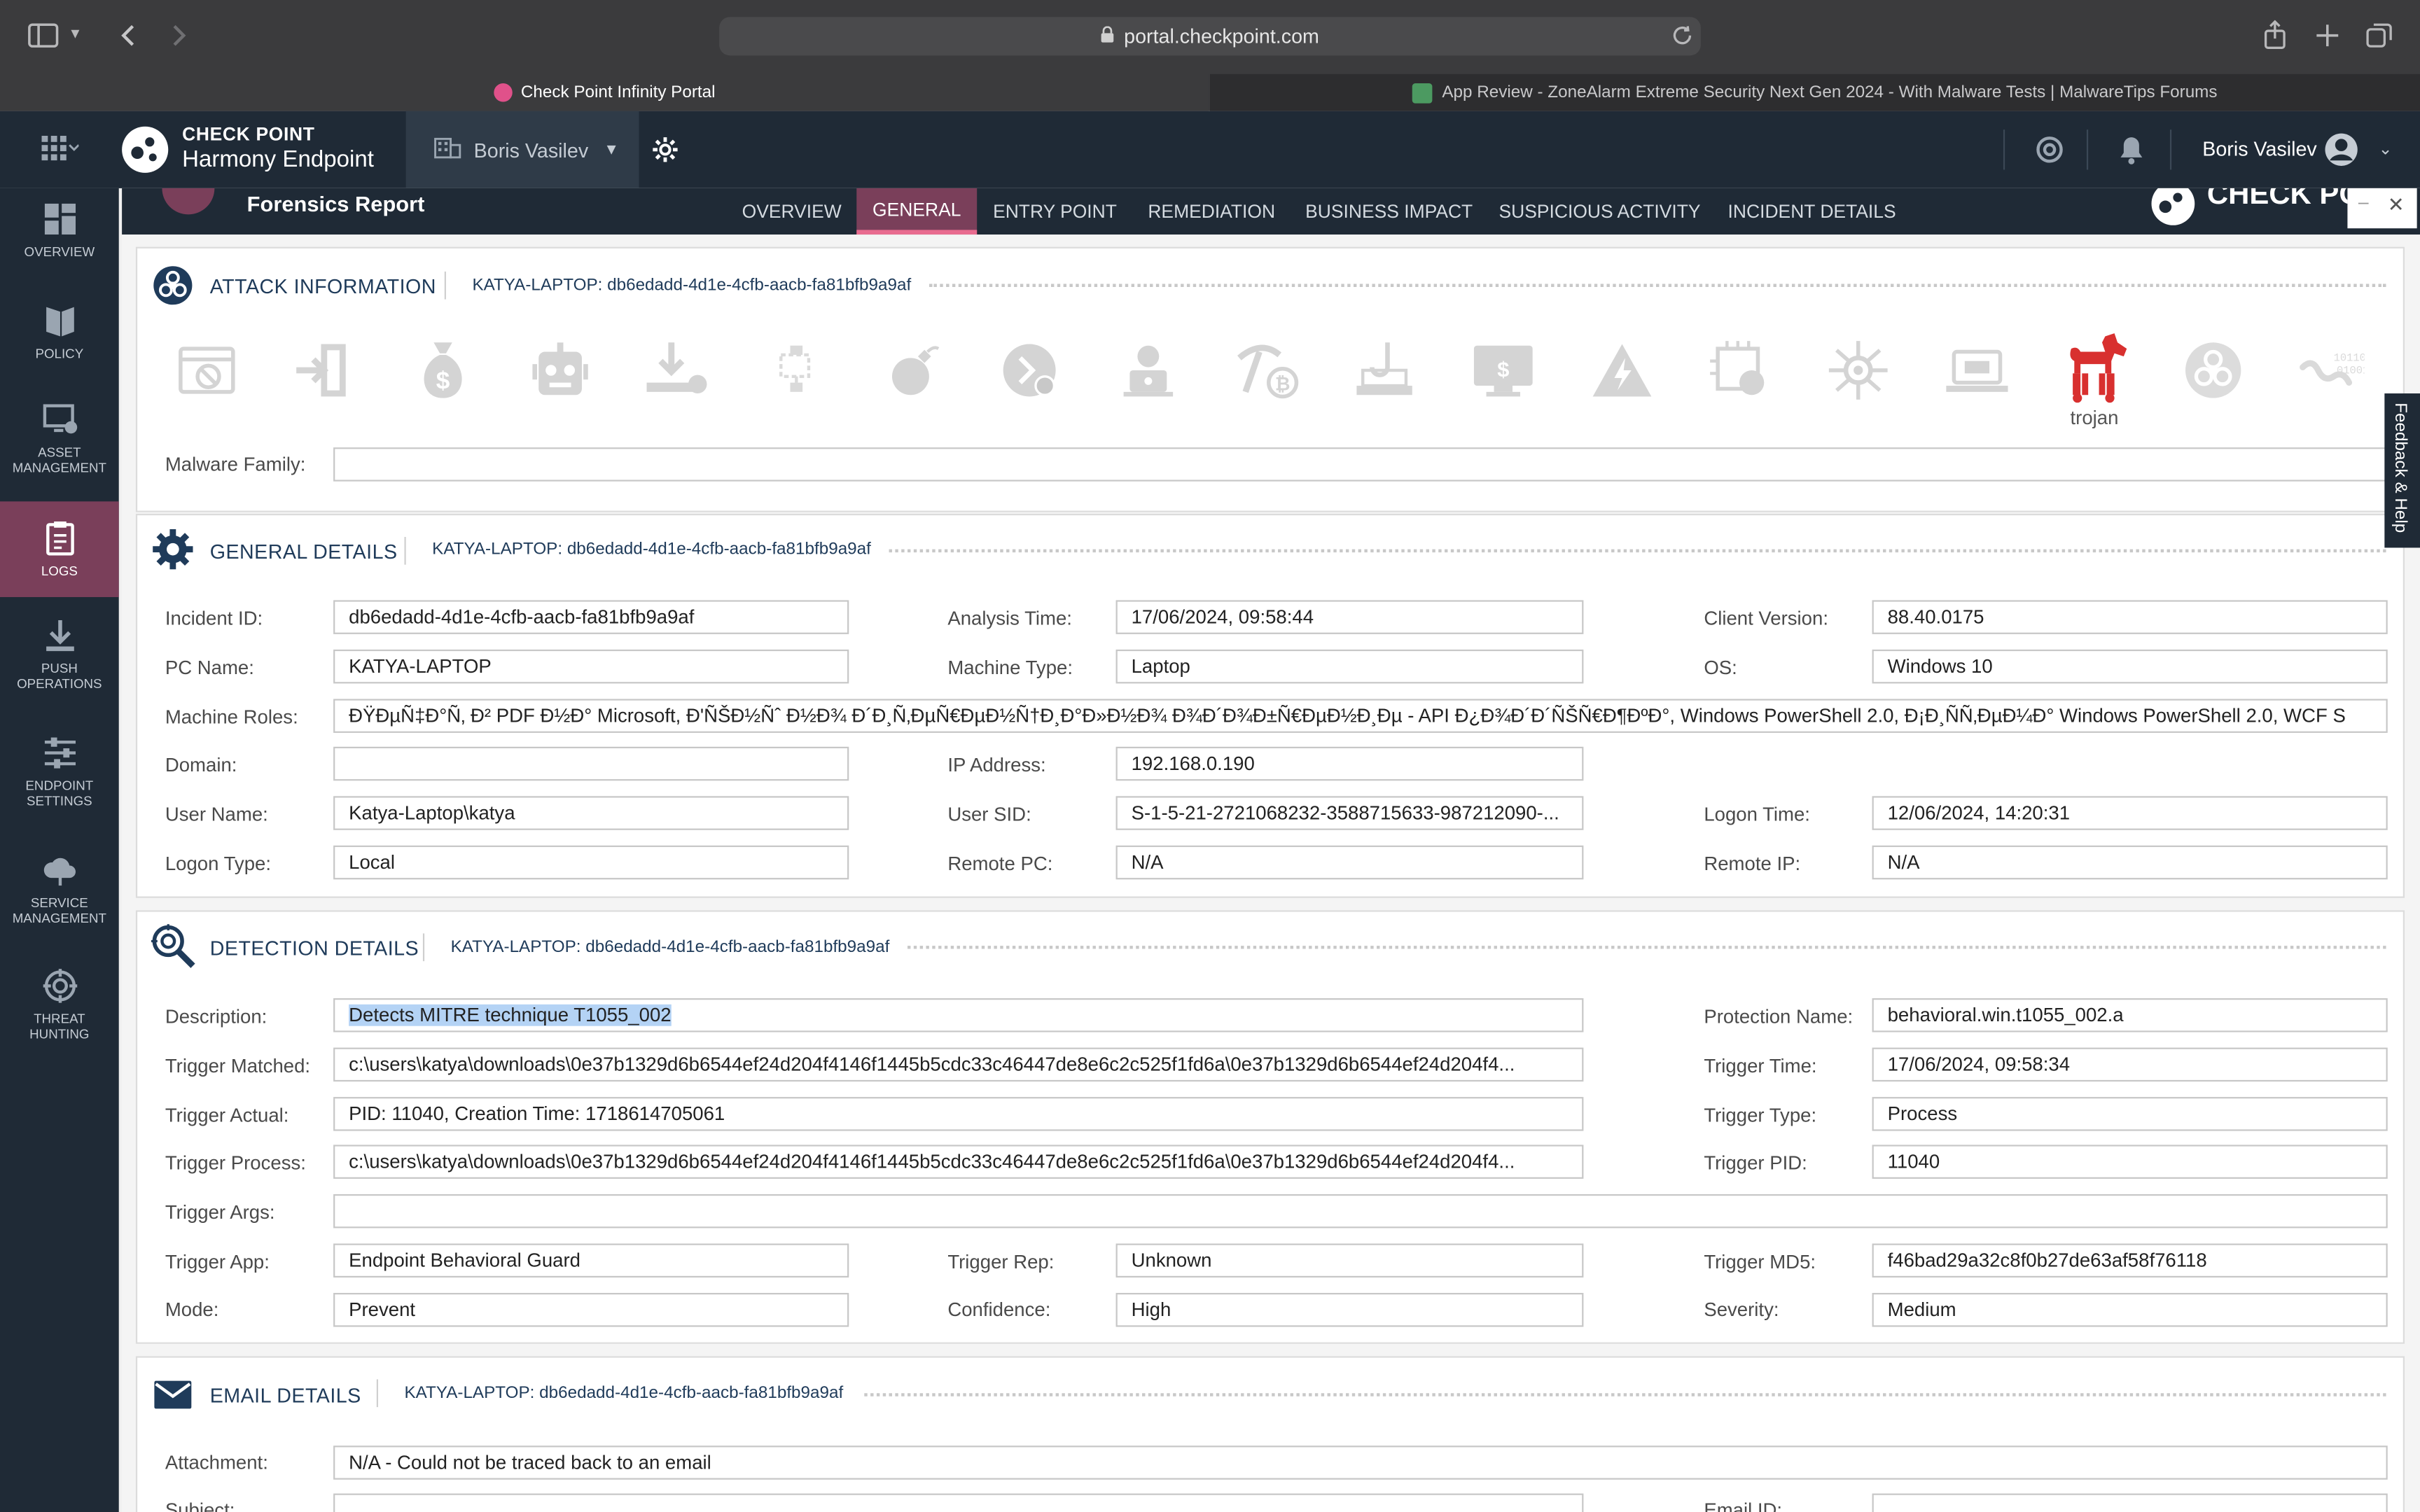  Describe the element at coordinates (1760, 1115) in the screenshot. I see `trigger-type-label: Trigger Type:` at that location.